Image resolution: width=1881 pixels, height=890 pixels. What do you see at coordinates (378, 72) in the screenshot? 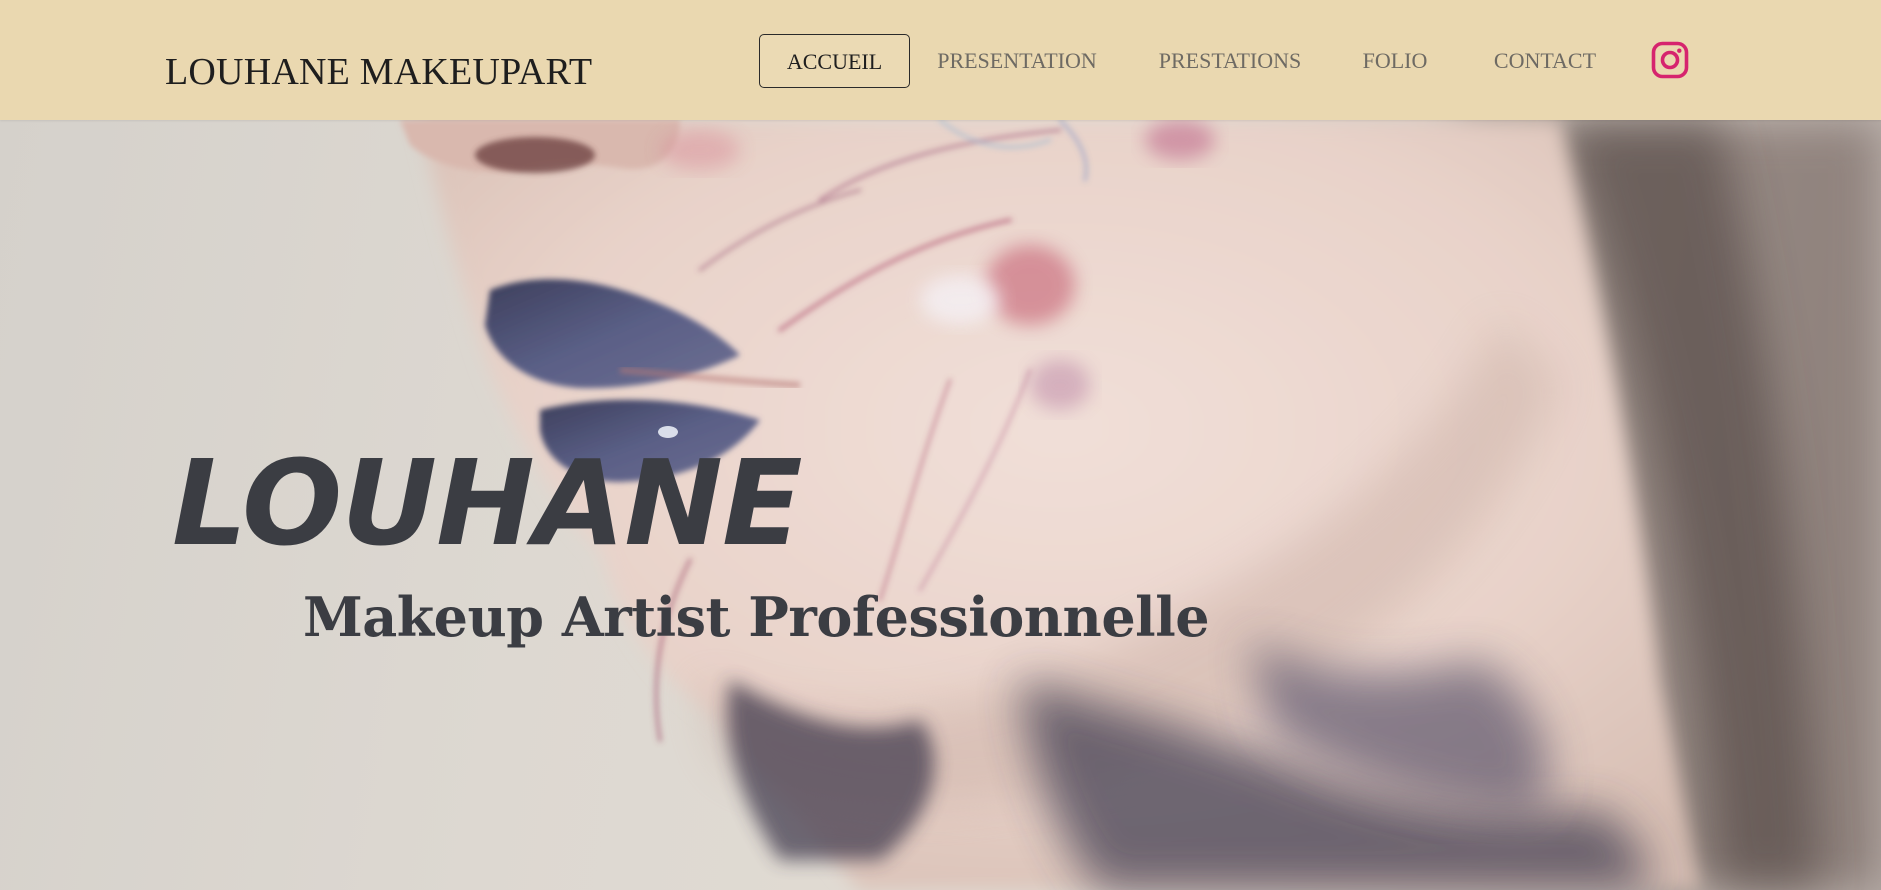
I see `site-logo-text: LOUHANE MAKEUPART` at bounding box center [378, 72].